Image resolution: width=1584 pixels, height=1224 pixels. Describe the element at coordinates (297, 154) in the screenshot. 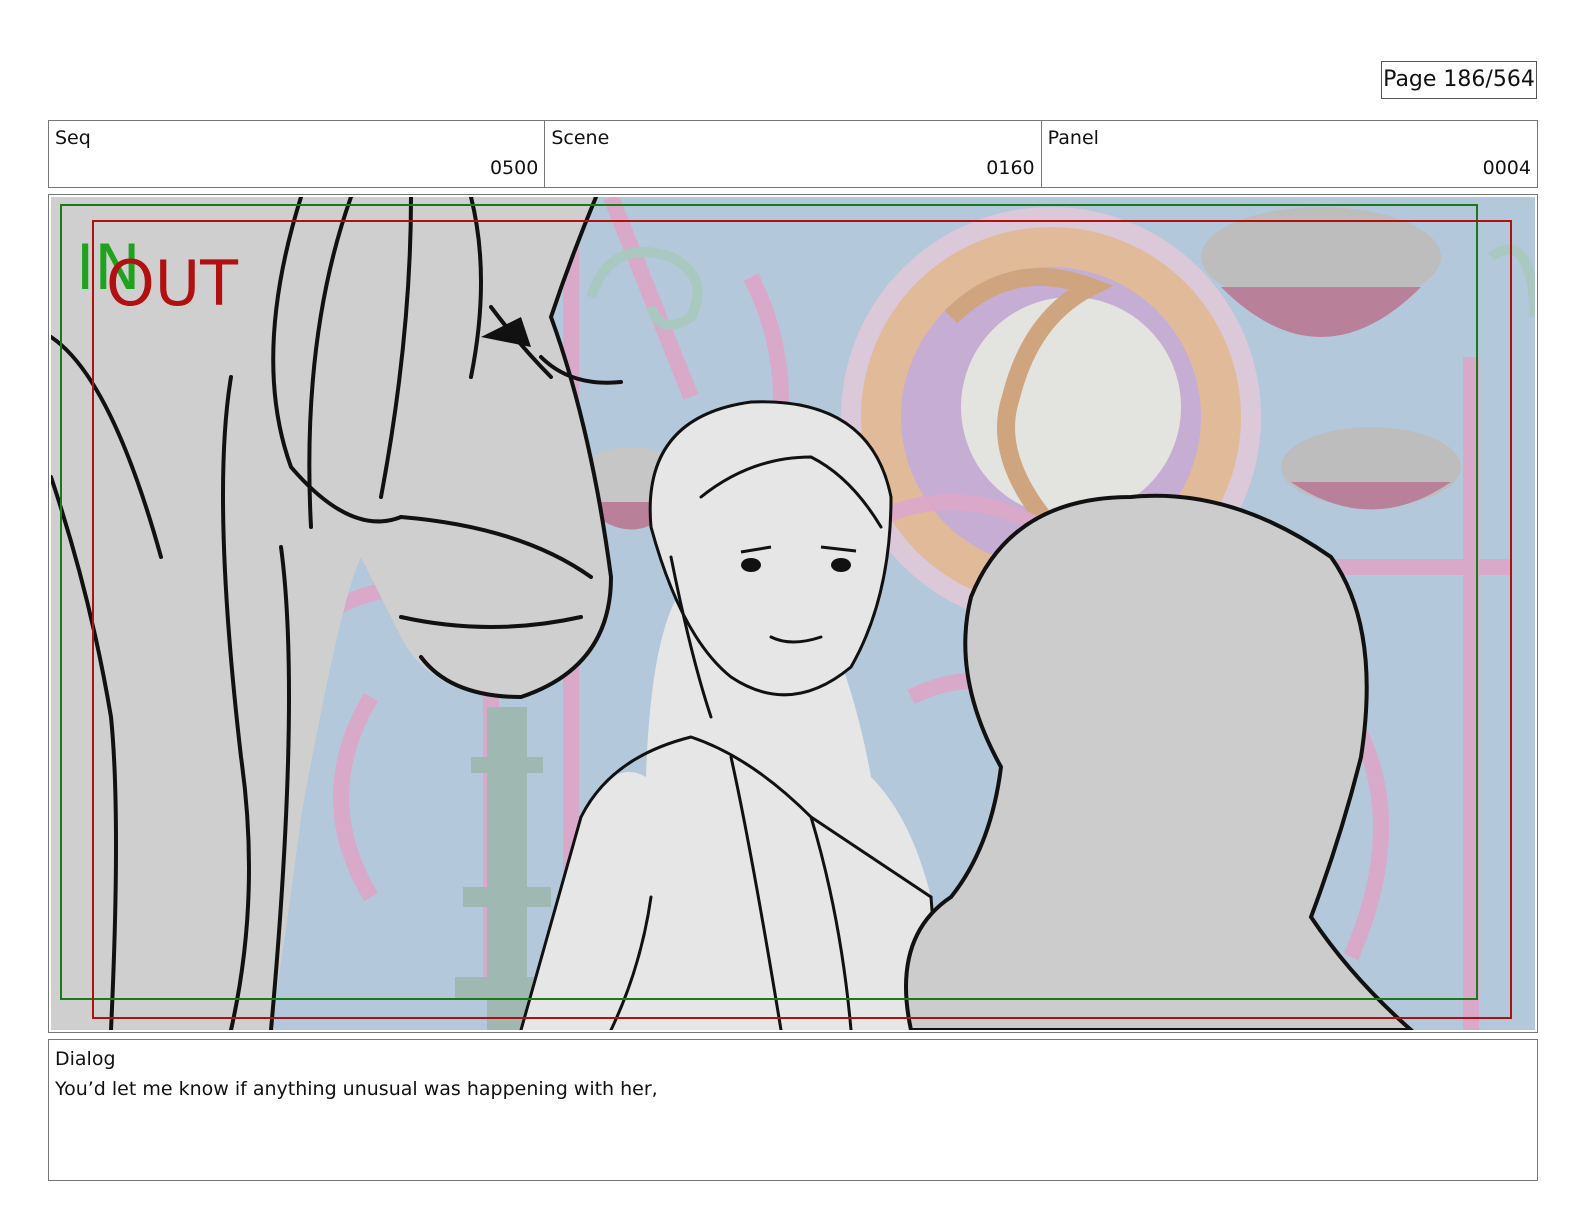

I see `seq-cell: Seq 0500` at that location.